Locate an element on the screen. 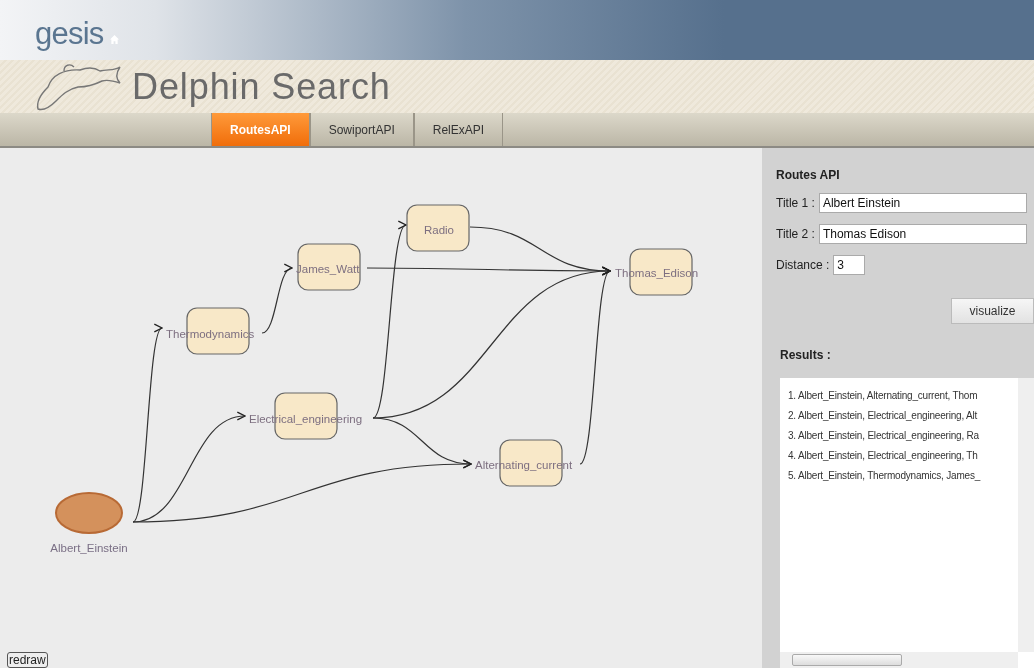 The image size is (1034, 668). edge-arrow is located at coordinates (277, 300).